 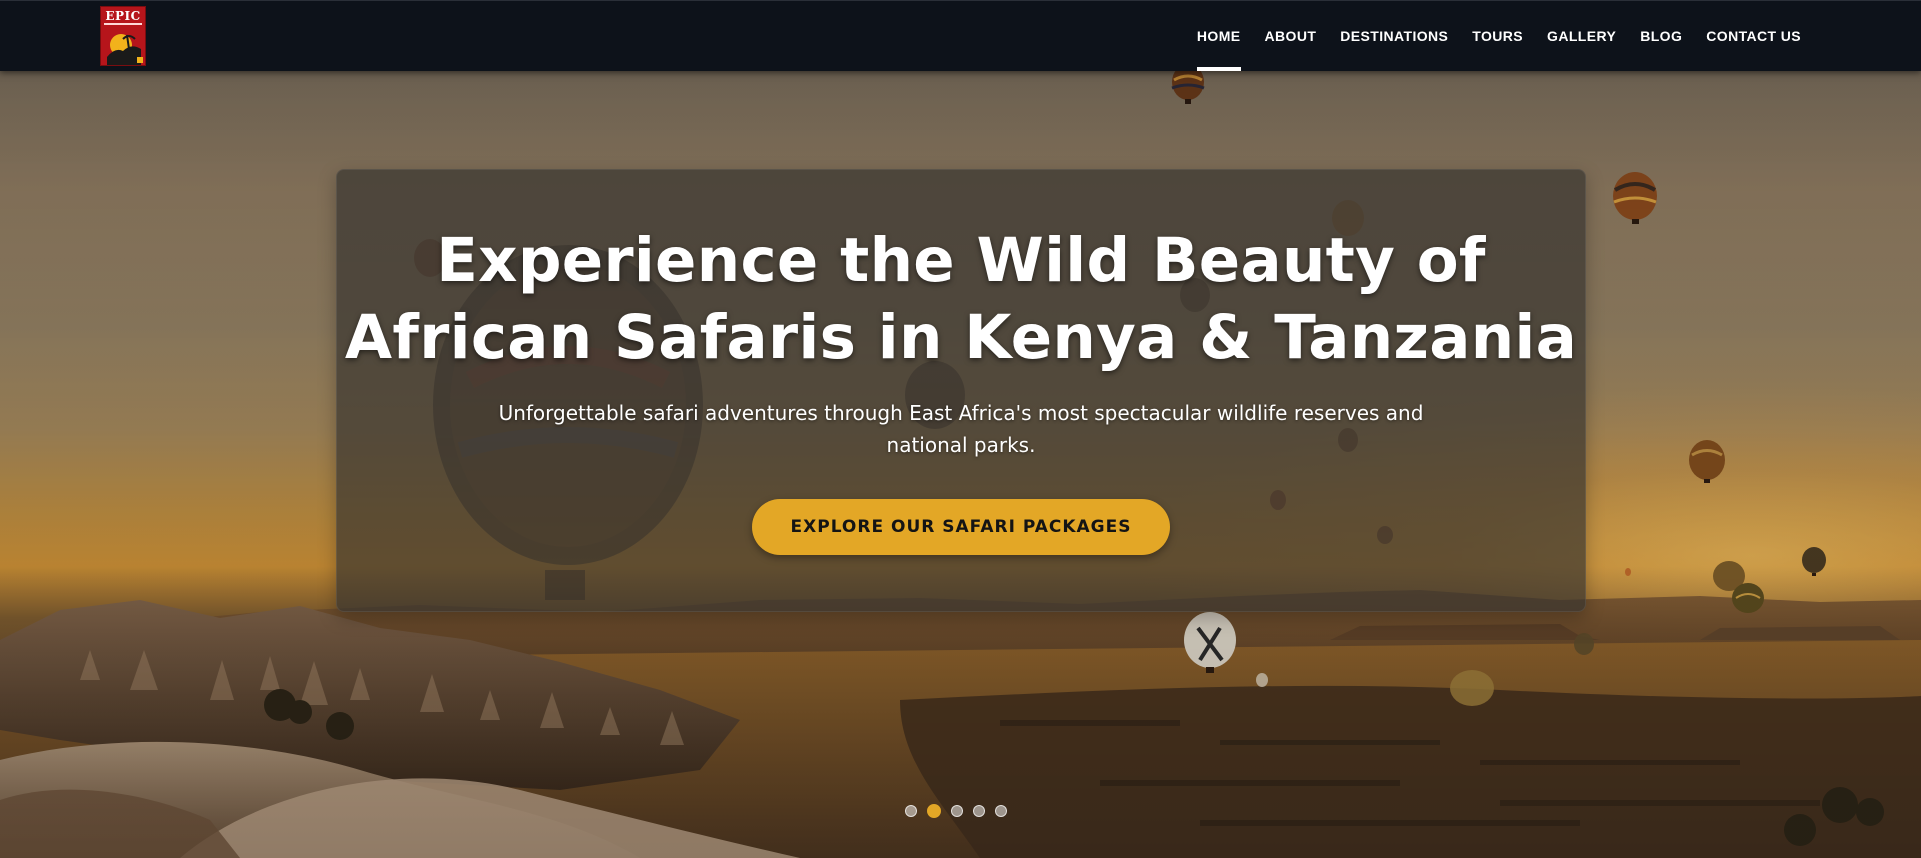 What do you see at coordinates (1394, 36) in the screenshot?
I see `nav-destinations: DESTINATIONS` at bounding box center [1394, 36].